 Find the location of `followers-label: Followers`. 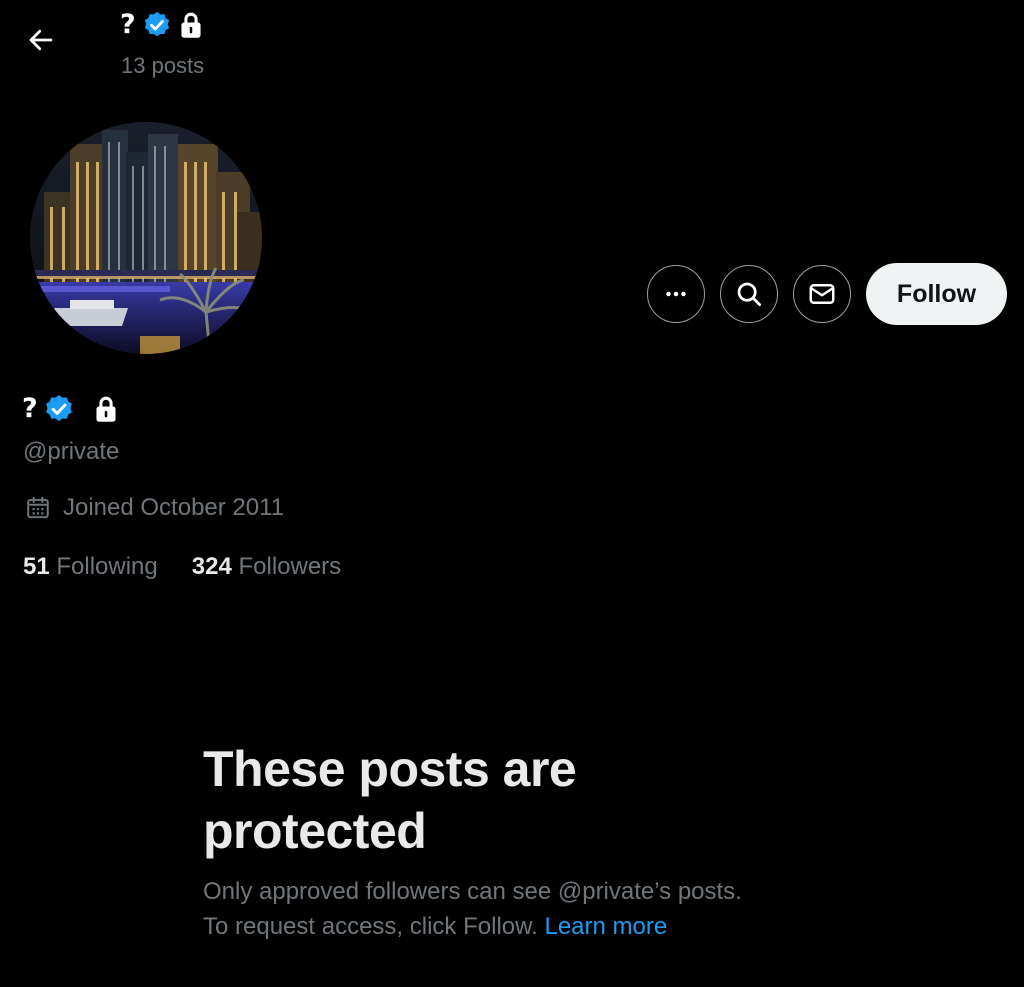

followers-label: Followers is located at coordinates (290, 566).